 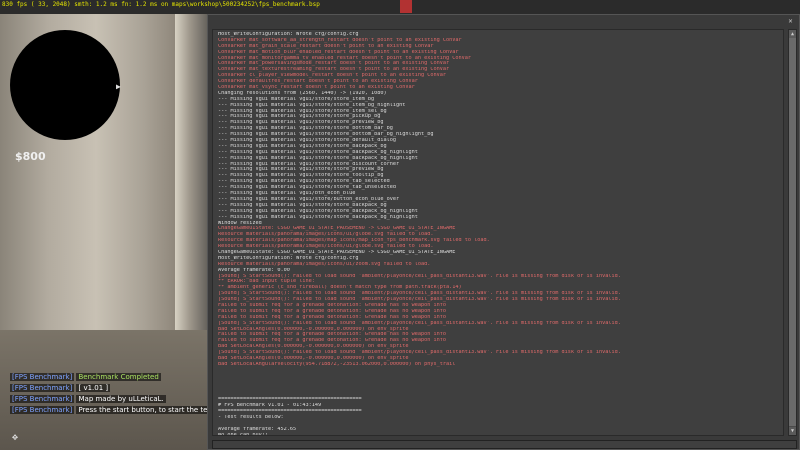 What do you see at coordinates (406, 6) in the screenshot?
I see `record-indicator-icon` at bounding box center [406, 6].